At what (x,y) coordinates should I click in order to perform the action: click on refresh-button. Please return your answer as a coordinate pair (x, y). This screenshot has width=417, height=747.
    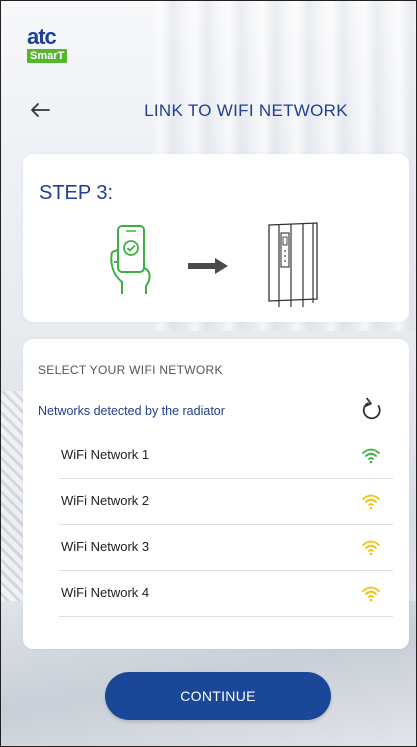
    Looking at the image, I should click on (372, 410).